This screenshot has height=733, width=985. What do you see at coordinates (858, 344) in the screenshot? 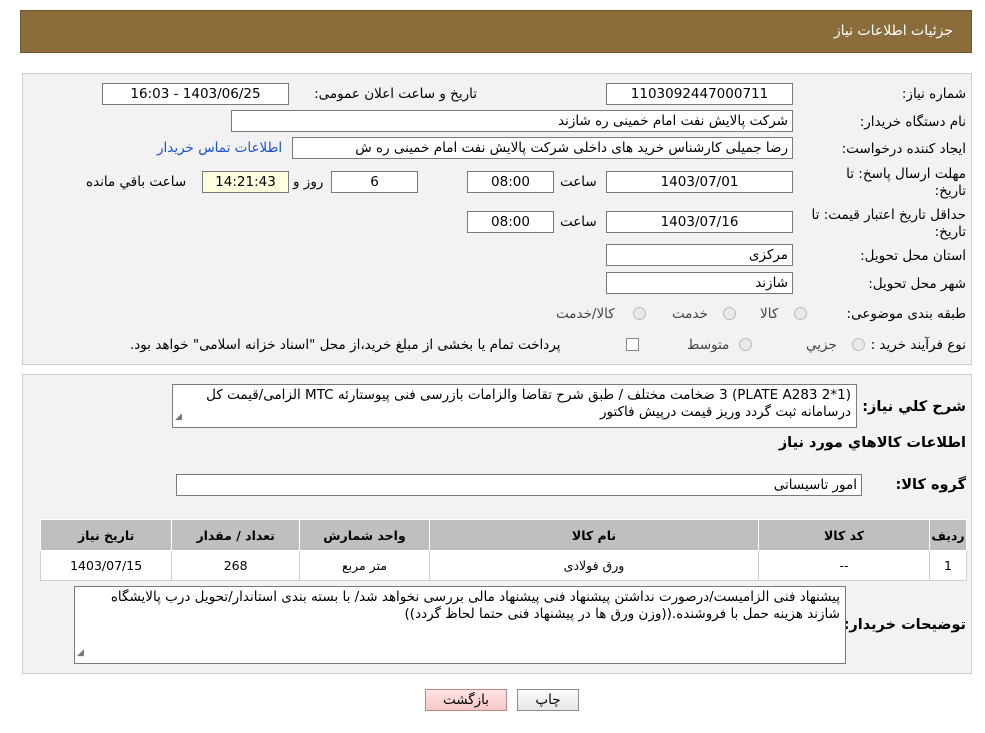
I see `process-radio-minor` at bounding box center [858, 344].